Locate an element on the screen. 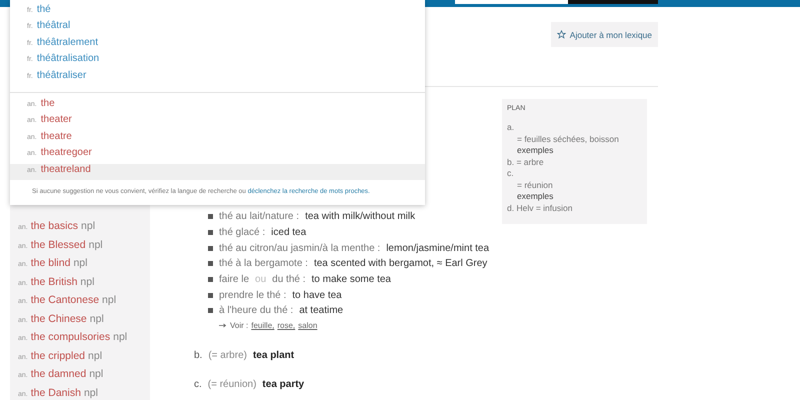  example-line: à l'heure du thé : at teatime is located at coordinates (356, 311).